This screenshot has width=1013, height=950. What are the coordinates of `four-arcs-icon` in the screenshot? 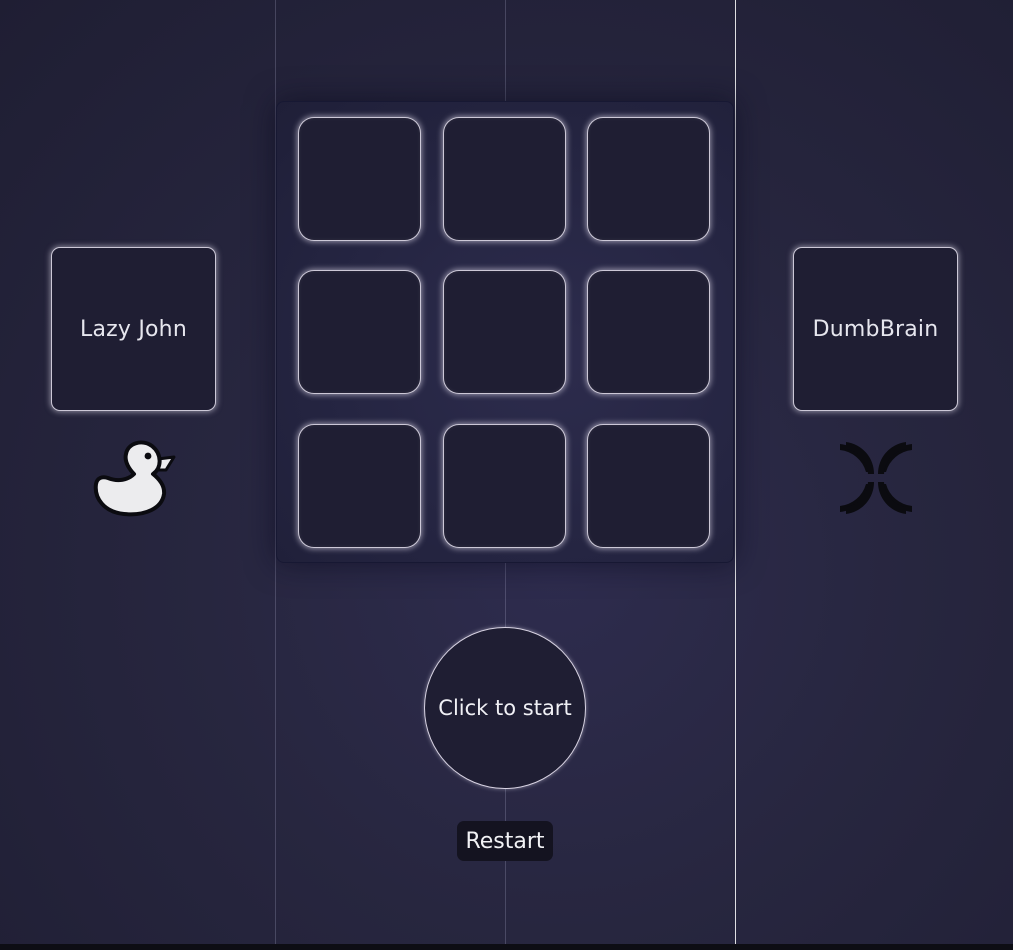 It's located at (876, 478).